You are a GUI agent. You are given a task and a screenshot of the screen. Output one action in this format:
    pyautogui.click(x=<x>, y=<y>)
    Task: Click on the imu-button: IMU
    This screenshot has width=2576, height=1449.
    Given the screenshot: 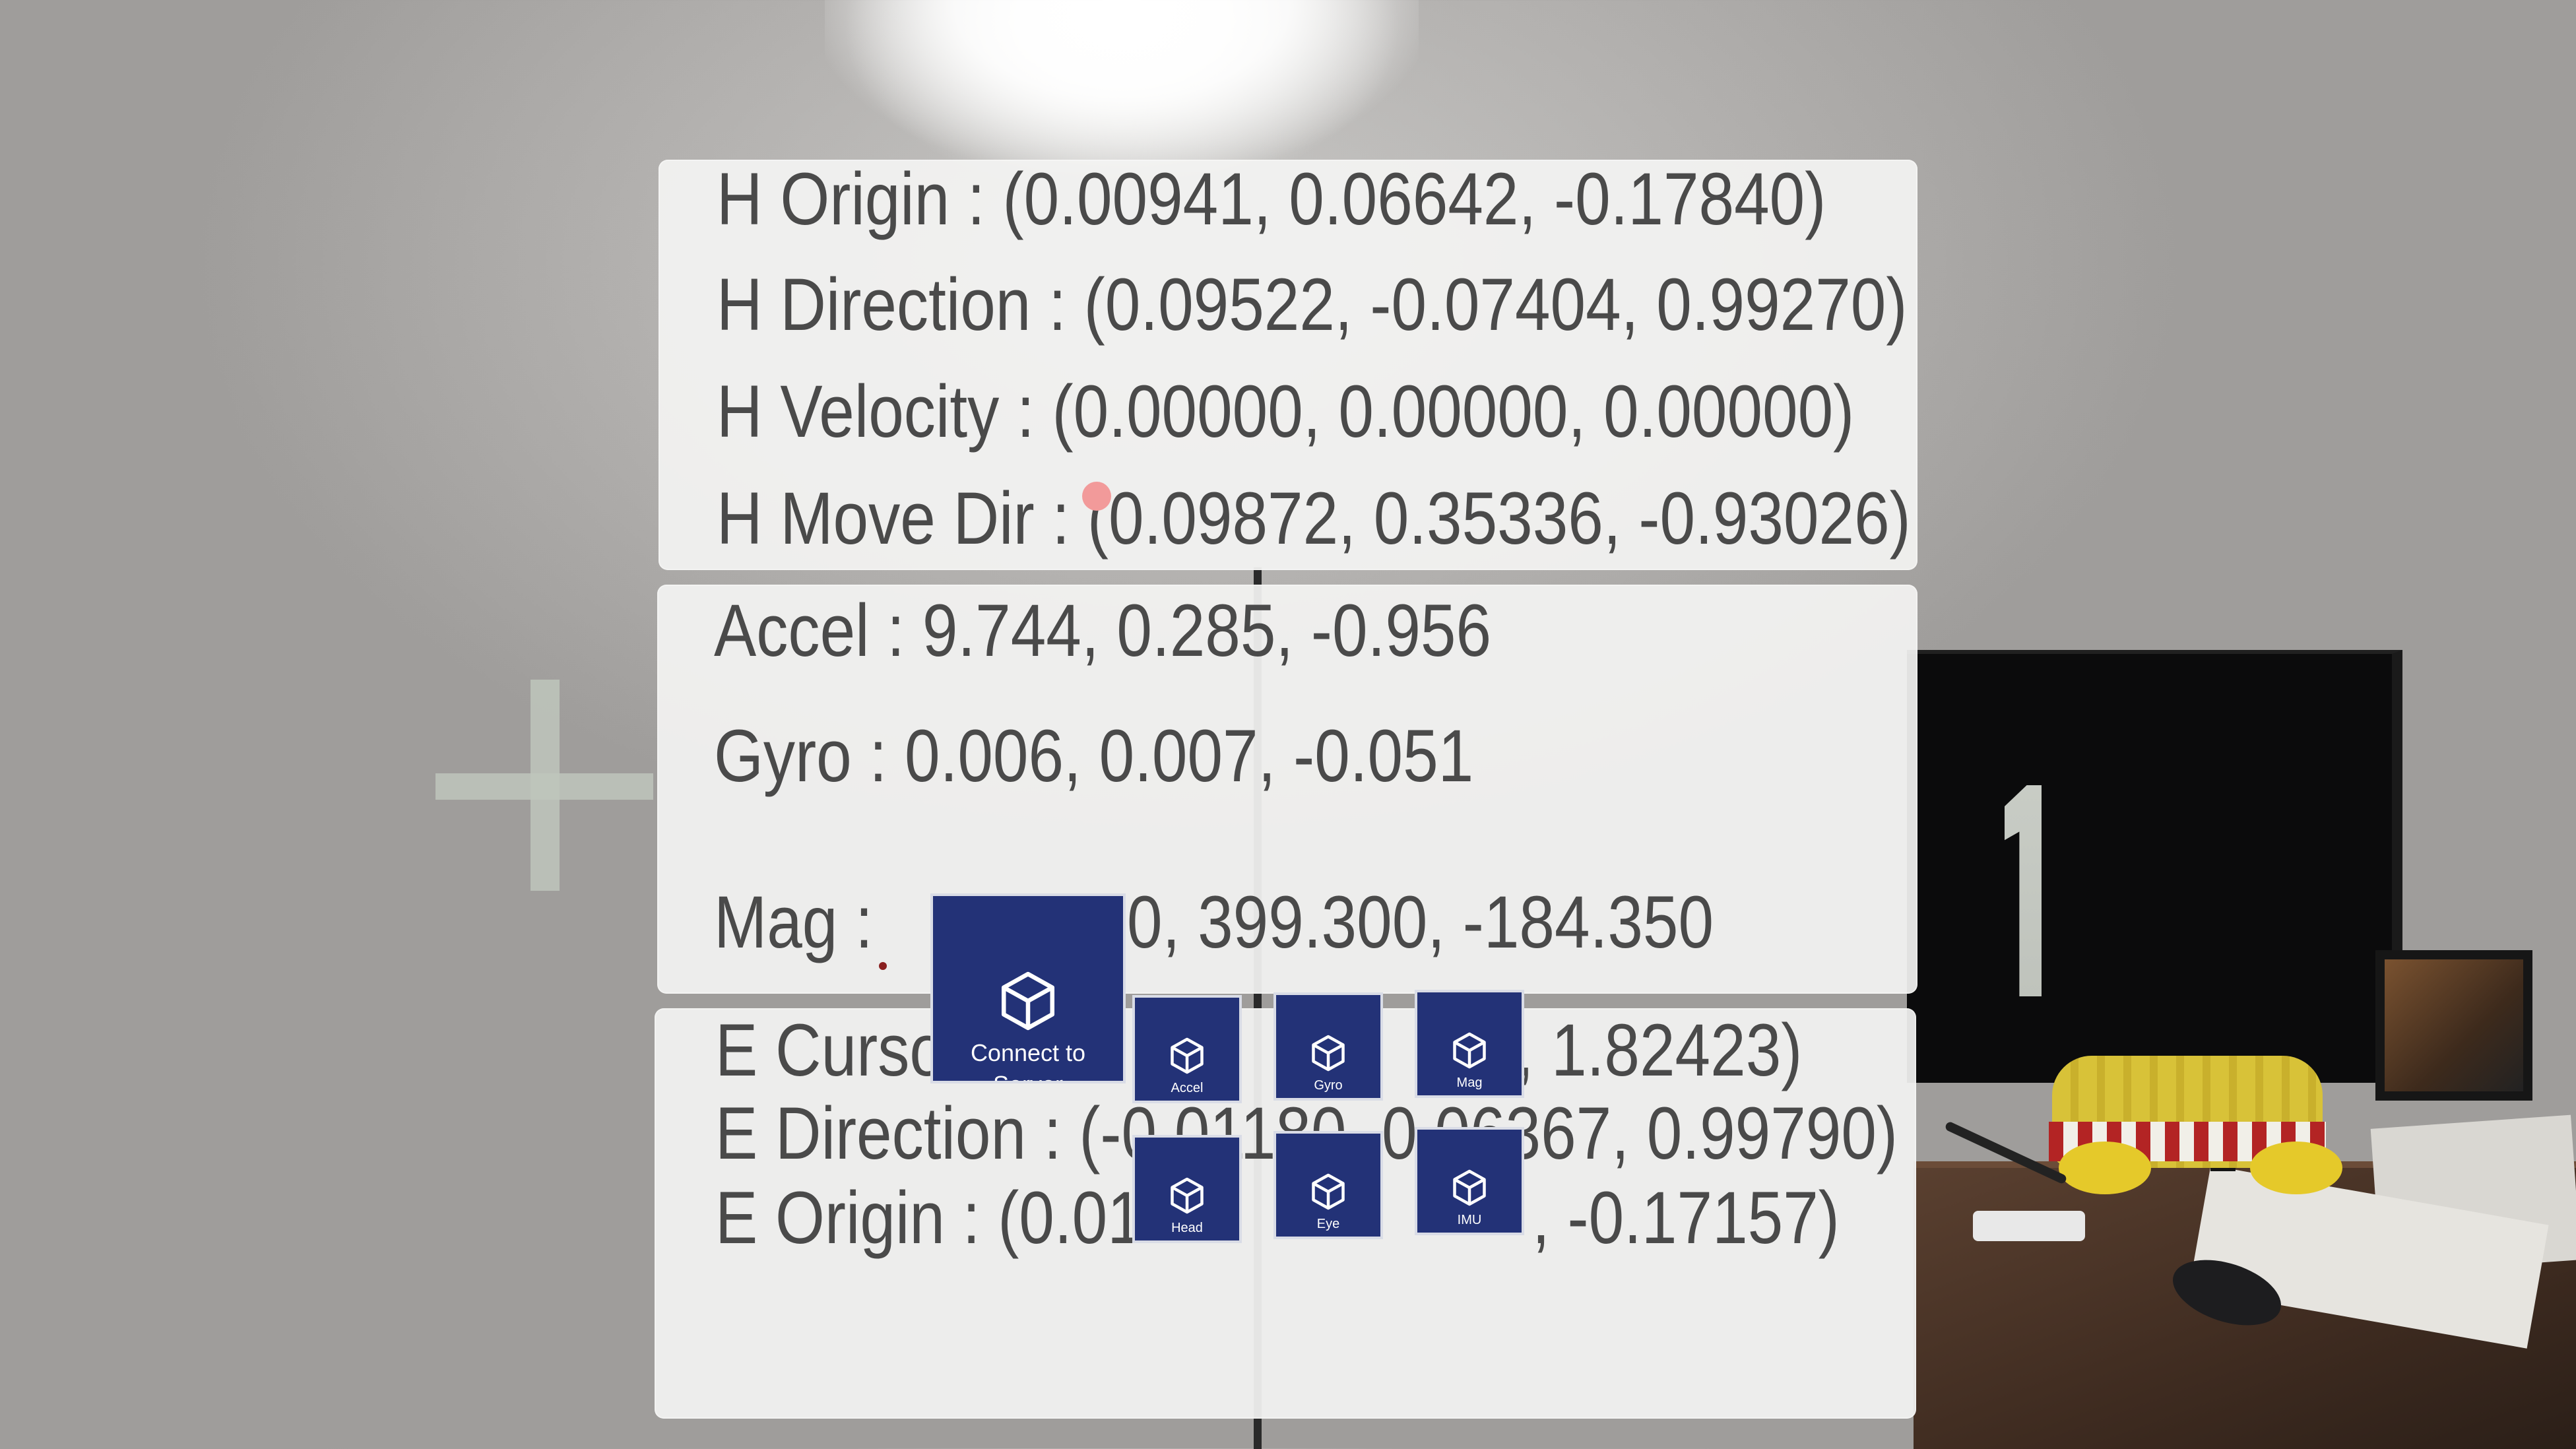 What is the action you would take?
    pyautogui.click(x=1469, y=1181)
    